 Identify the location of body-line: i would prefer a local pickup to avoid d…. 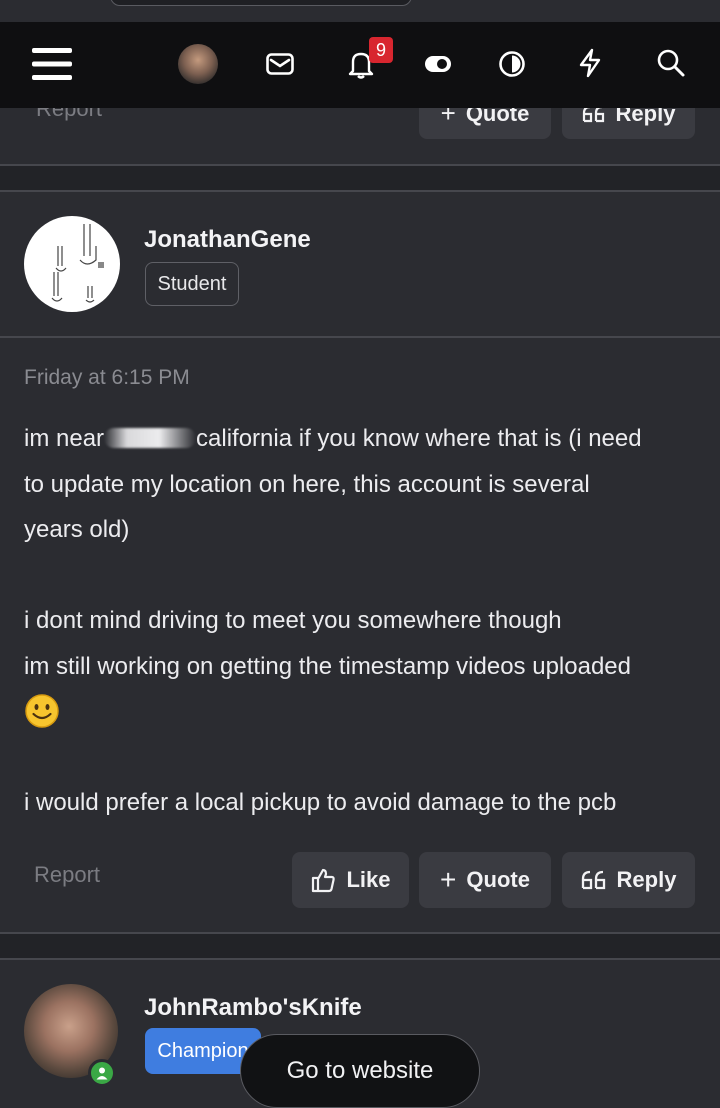
(320, 802).